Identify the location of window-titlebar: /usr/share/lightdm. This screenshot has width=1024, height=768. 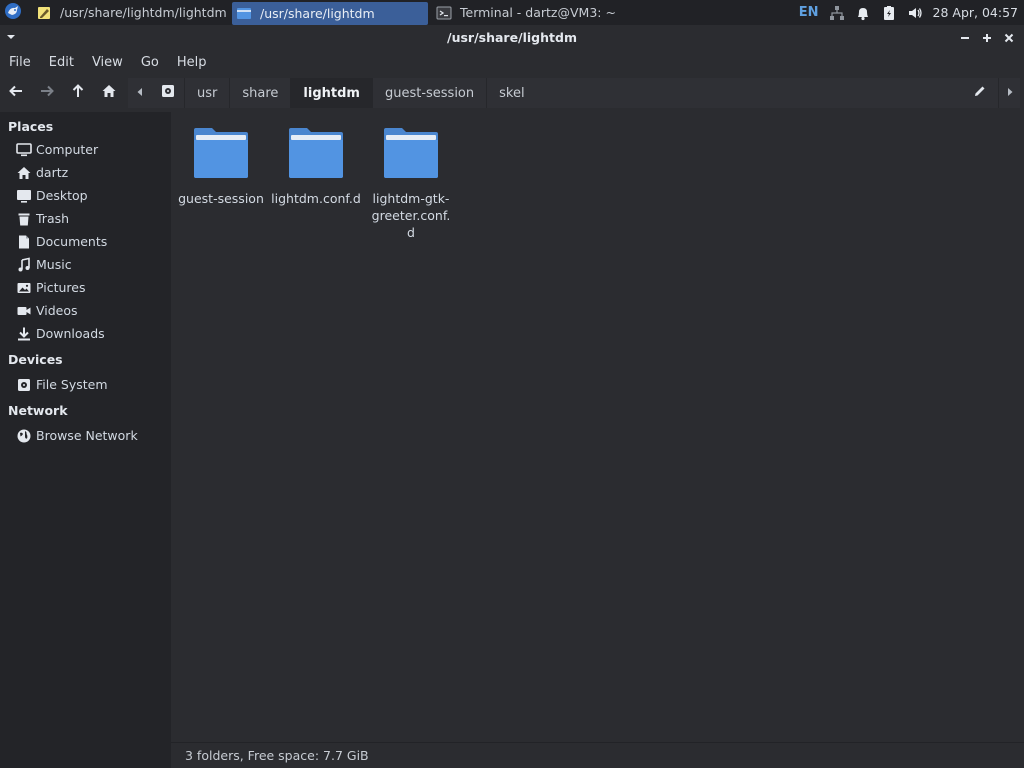
(512, 37).